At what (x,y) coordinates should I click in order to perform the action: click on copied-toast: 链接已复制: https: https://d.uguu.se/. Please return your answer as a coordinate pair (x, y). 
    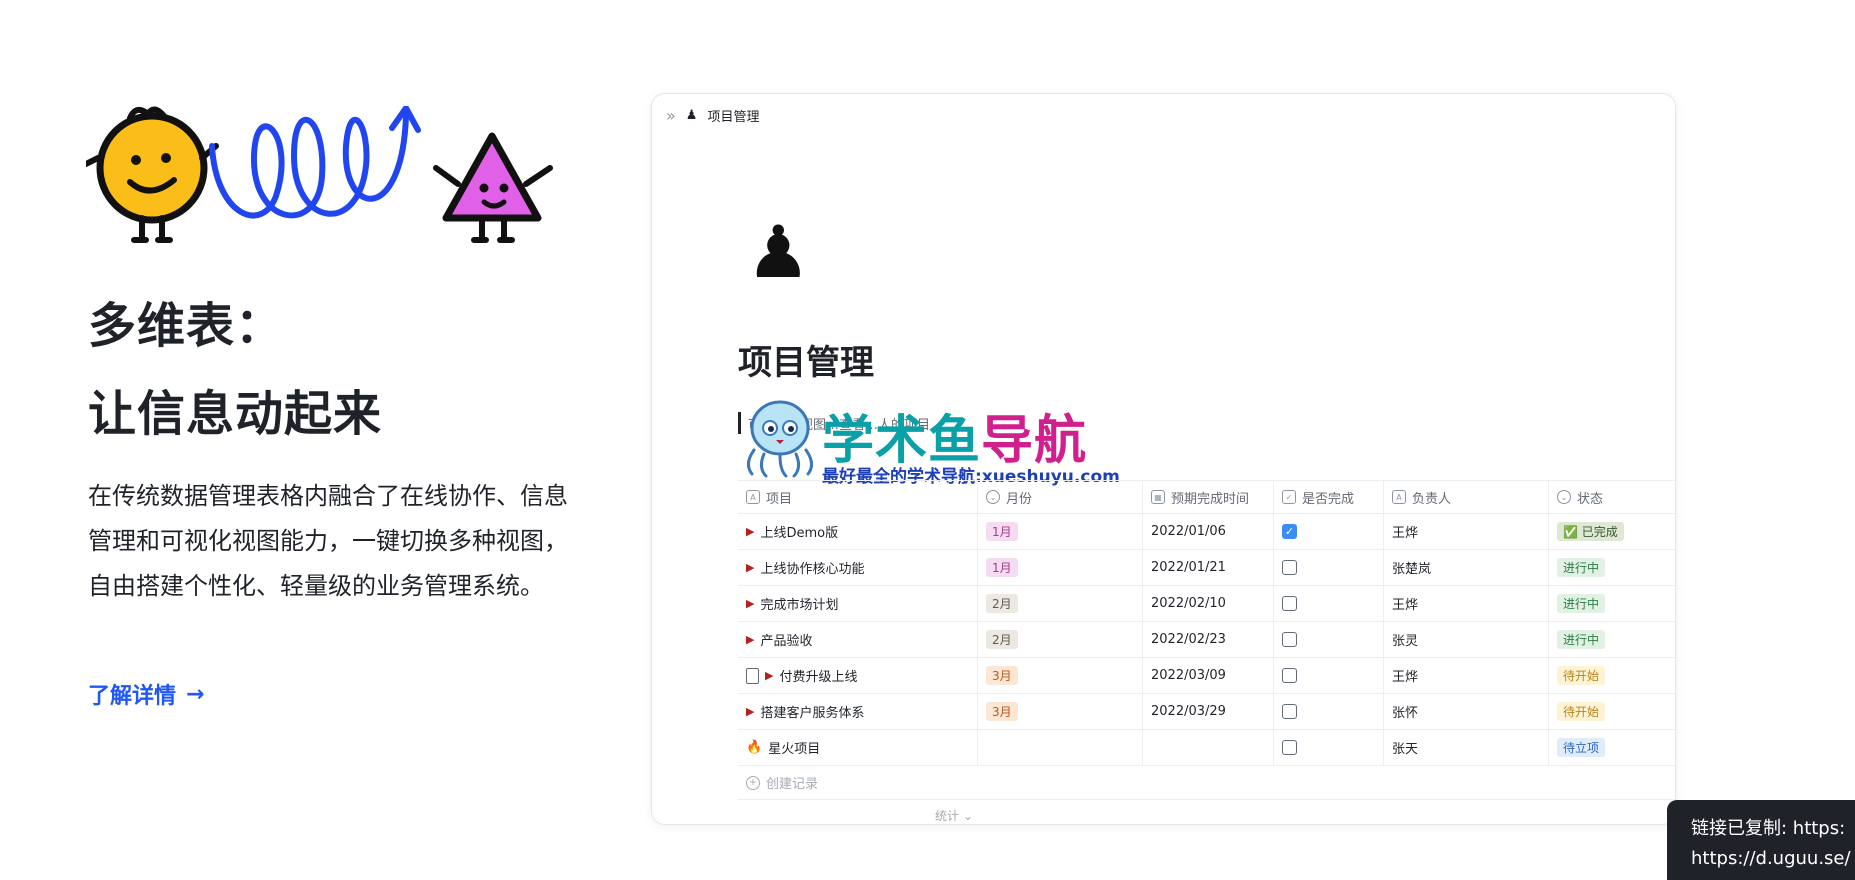
    Looking at the image, I should click on (1761, 840).